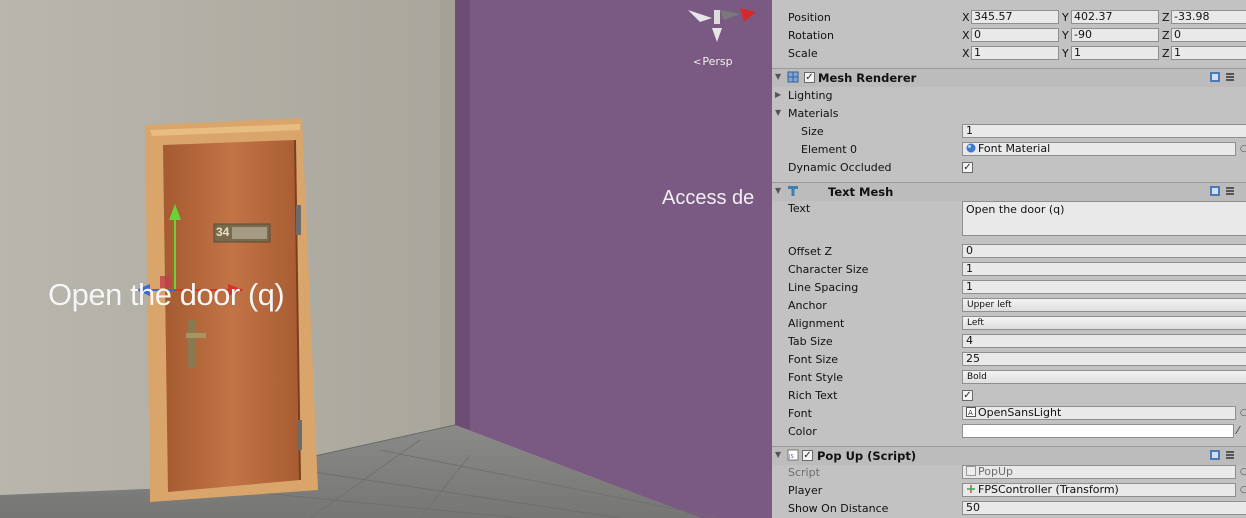 This screenshot has height=518, width=1246. I want to click on text-area-field: Open the door (q), so click(1104, 218).